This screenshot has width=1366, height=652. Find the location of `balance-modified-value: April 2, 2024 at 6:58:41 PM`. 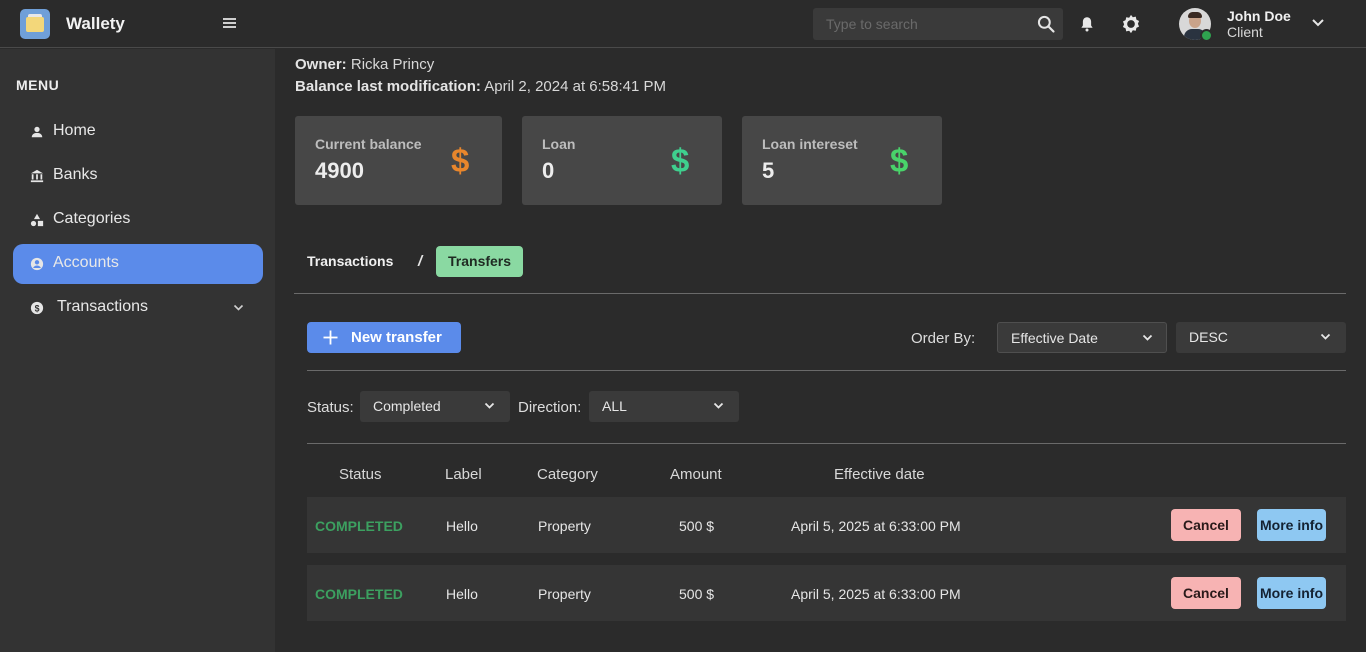

balance-modified-value: April 2, 2024 at 6:58:41 PM is located at coordinates (575, 86).